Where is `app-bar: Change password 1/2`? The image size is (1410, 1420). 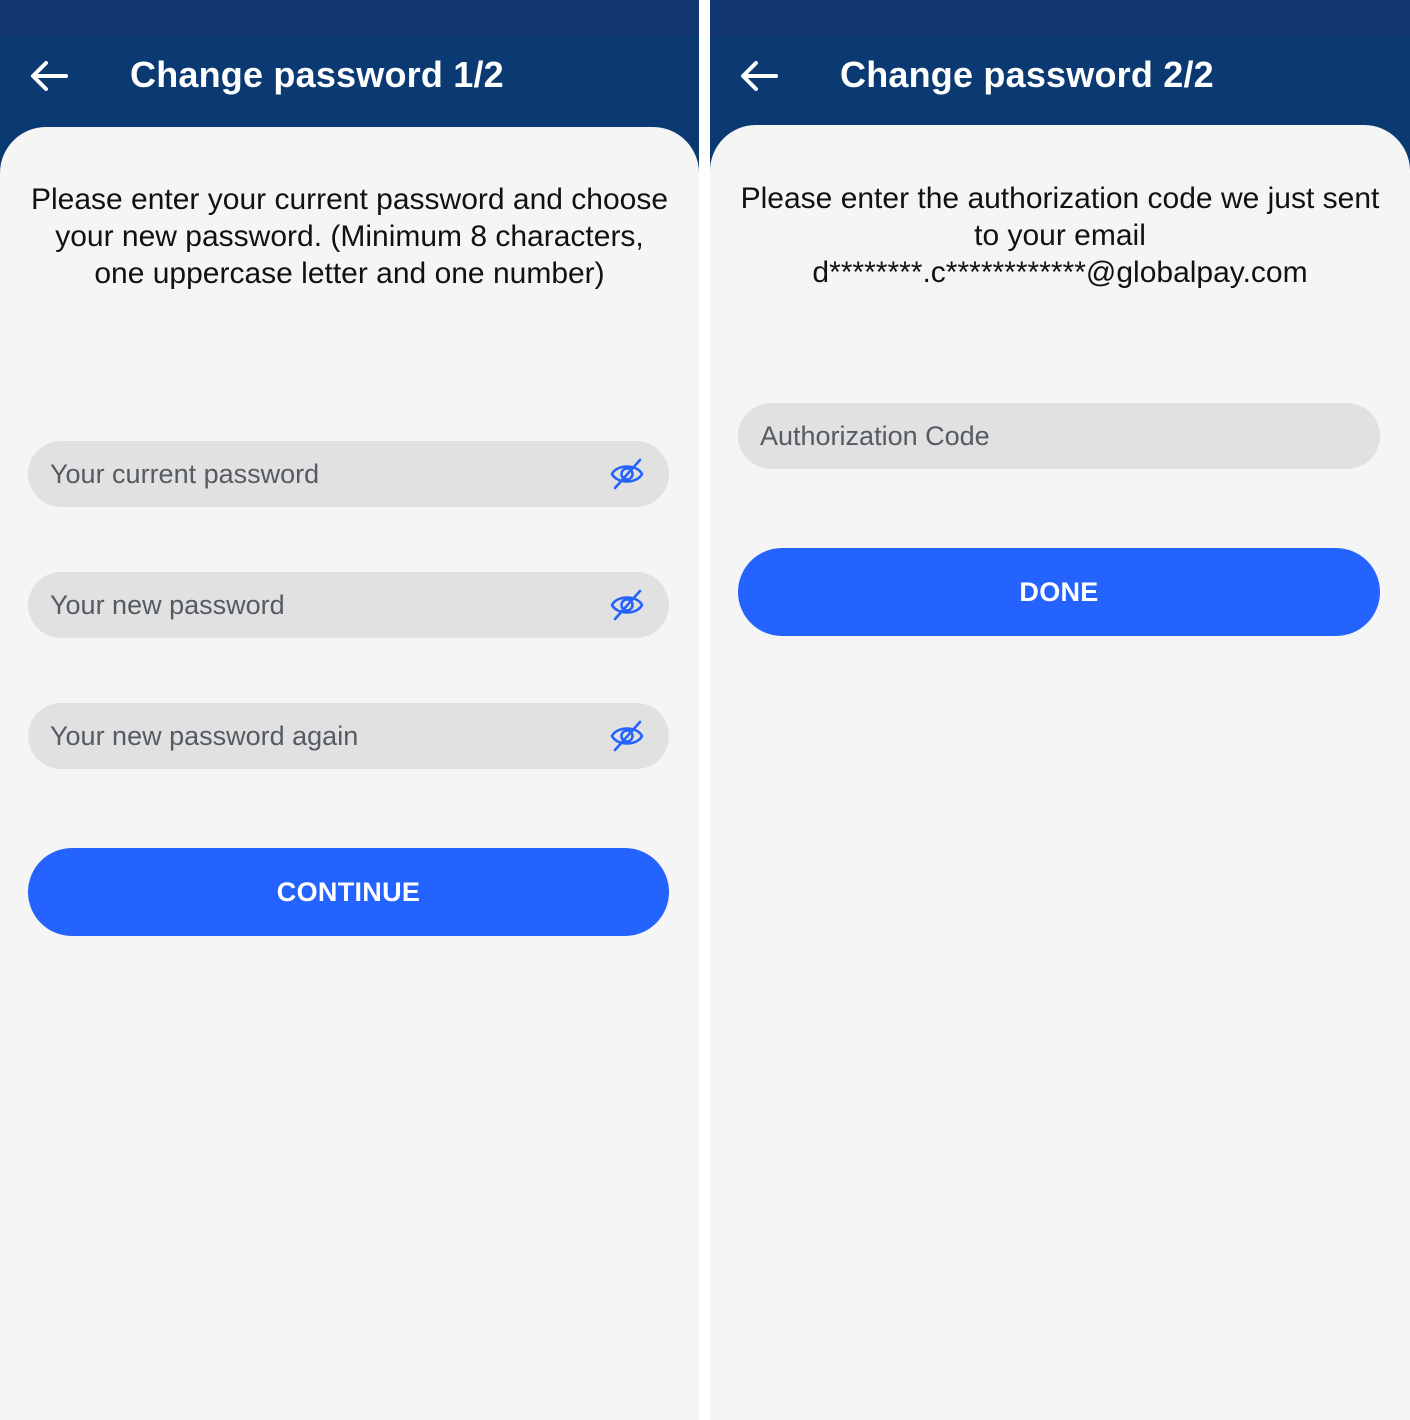
app-bar: Change password 1/2 is located at coordinates (349, 82).